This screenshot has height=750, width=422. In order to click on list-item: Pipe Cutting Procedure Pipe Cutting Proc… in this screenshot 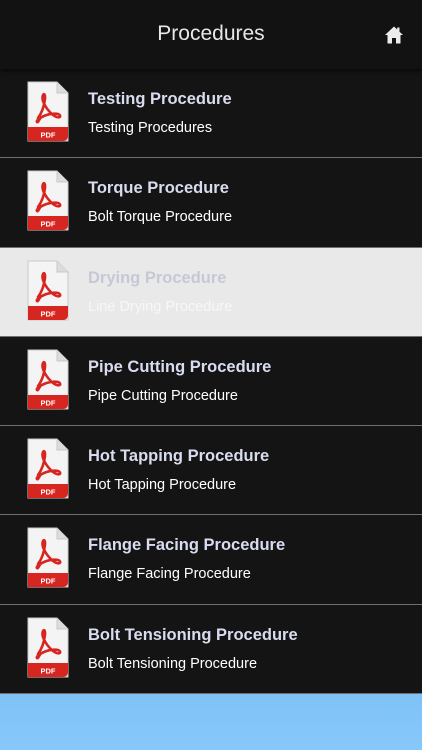, I will do `click(211, 381)`.